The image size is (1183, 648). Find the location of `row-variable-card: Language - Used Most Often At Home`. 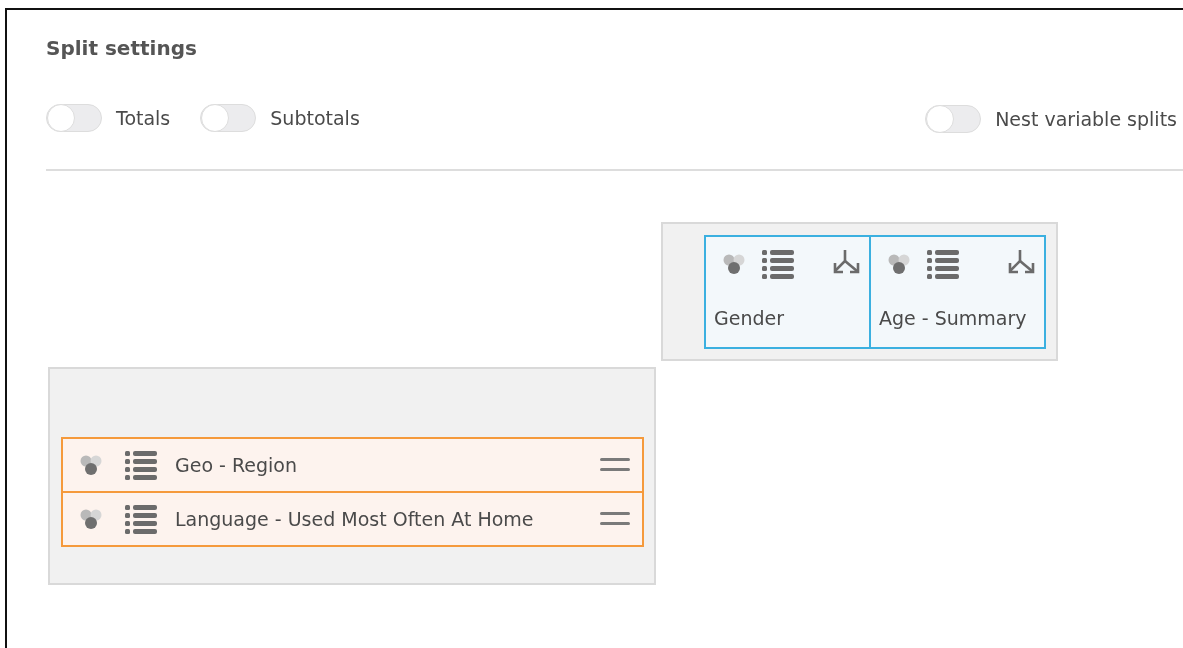

row-variable-card: Language - Used Most Often At Home is located at coordinates (352, 519).